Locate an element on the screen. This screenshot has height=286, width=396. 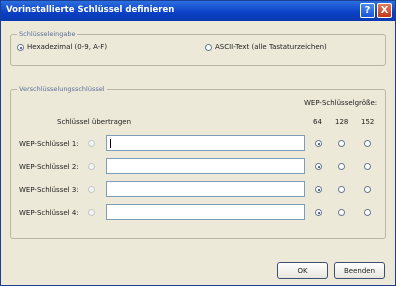
wep-key-2-size-128-radio is located at coordinates (341, 166).